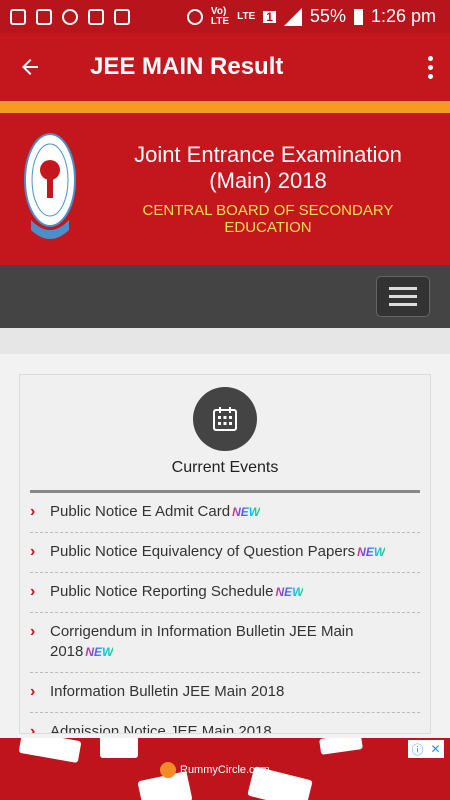 The image size is (450, 800). I want to click on lte-indicator: LTE, so click(246, 16).